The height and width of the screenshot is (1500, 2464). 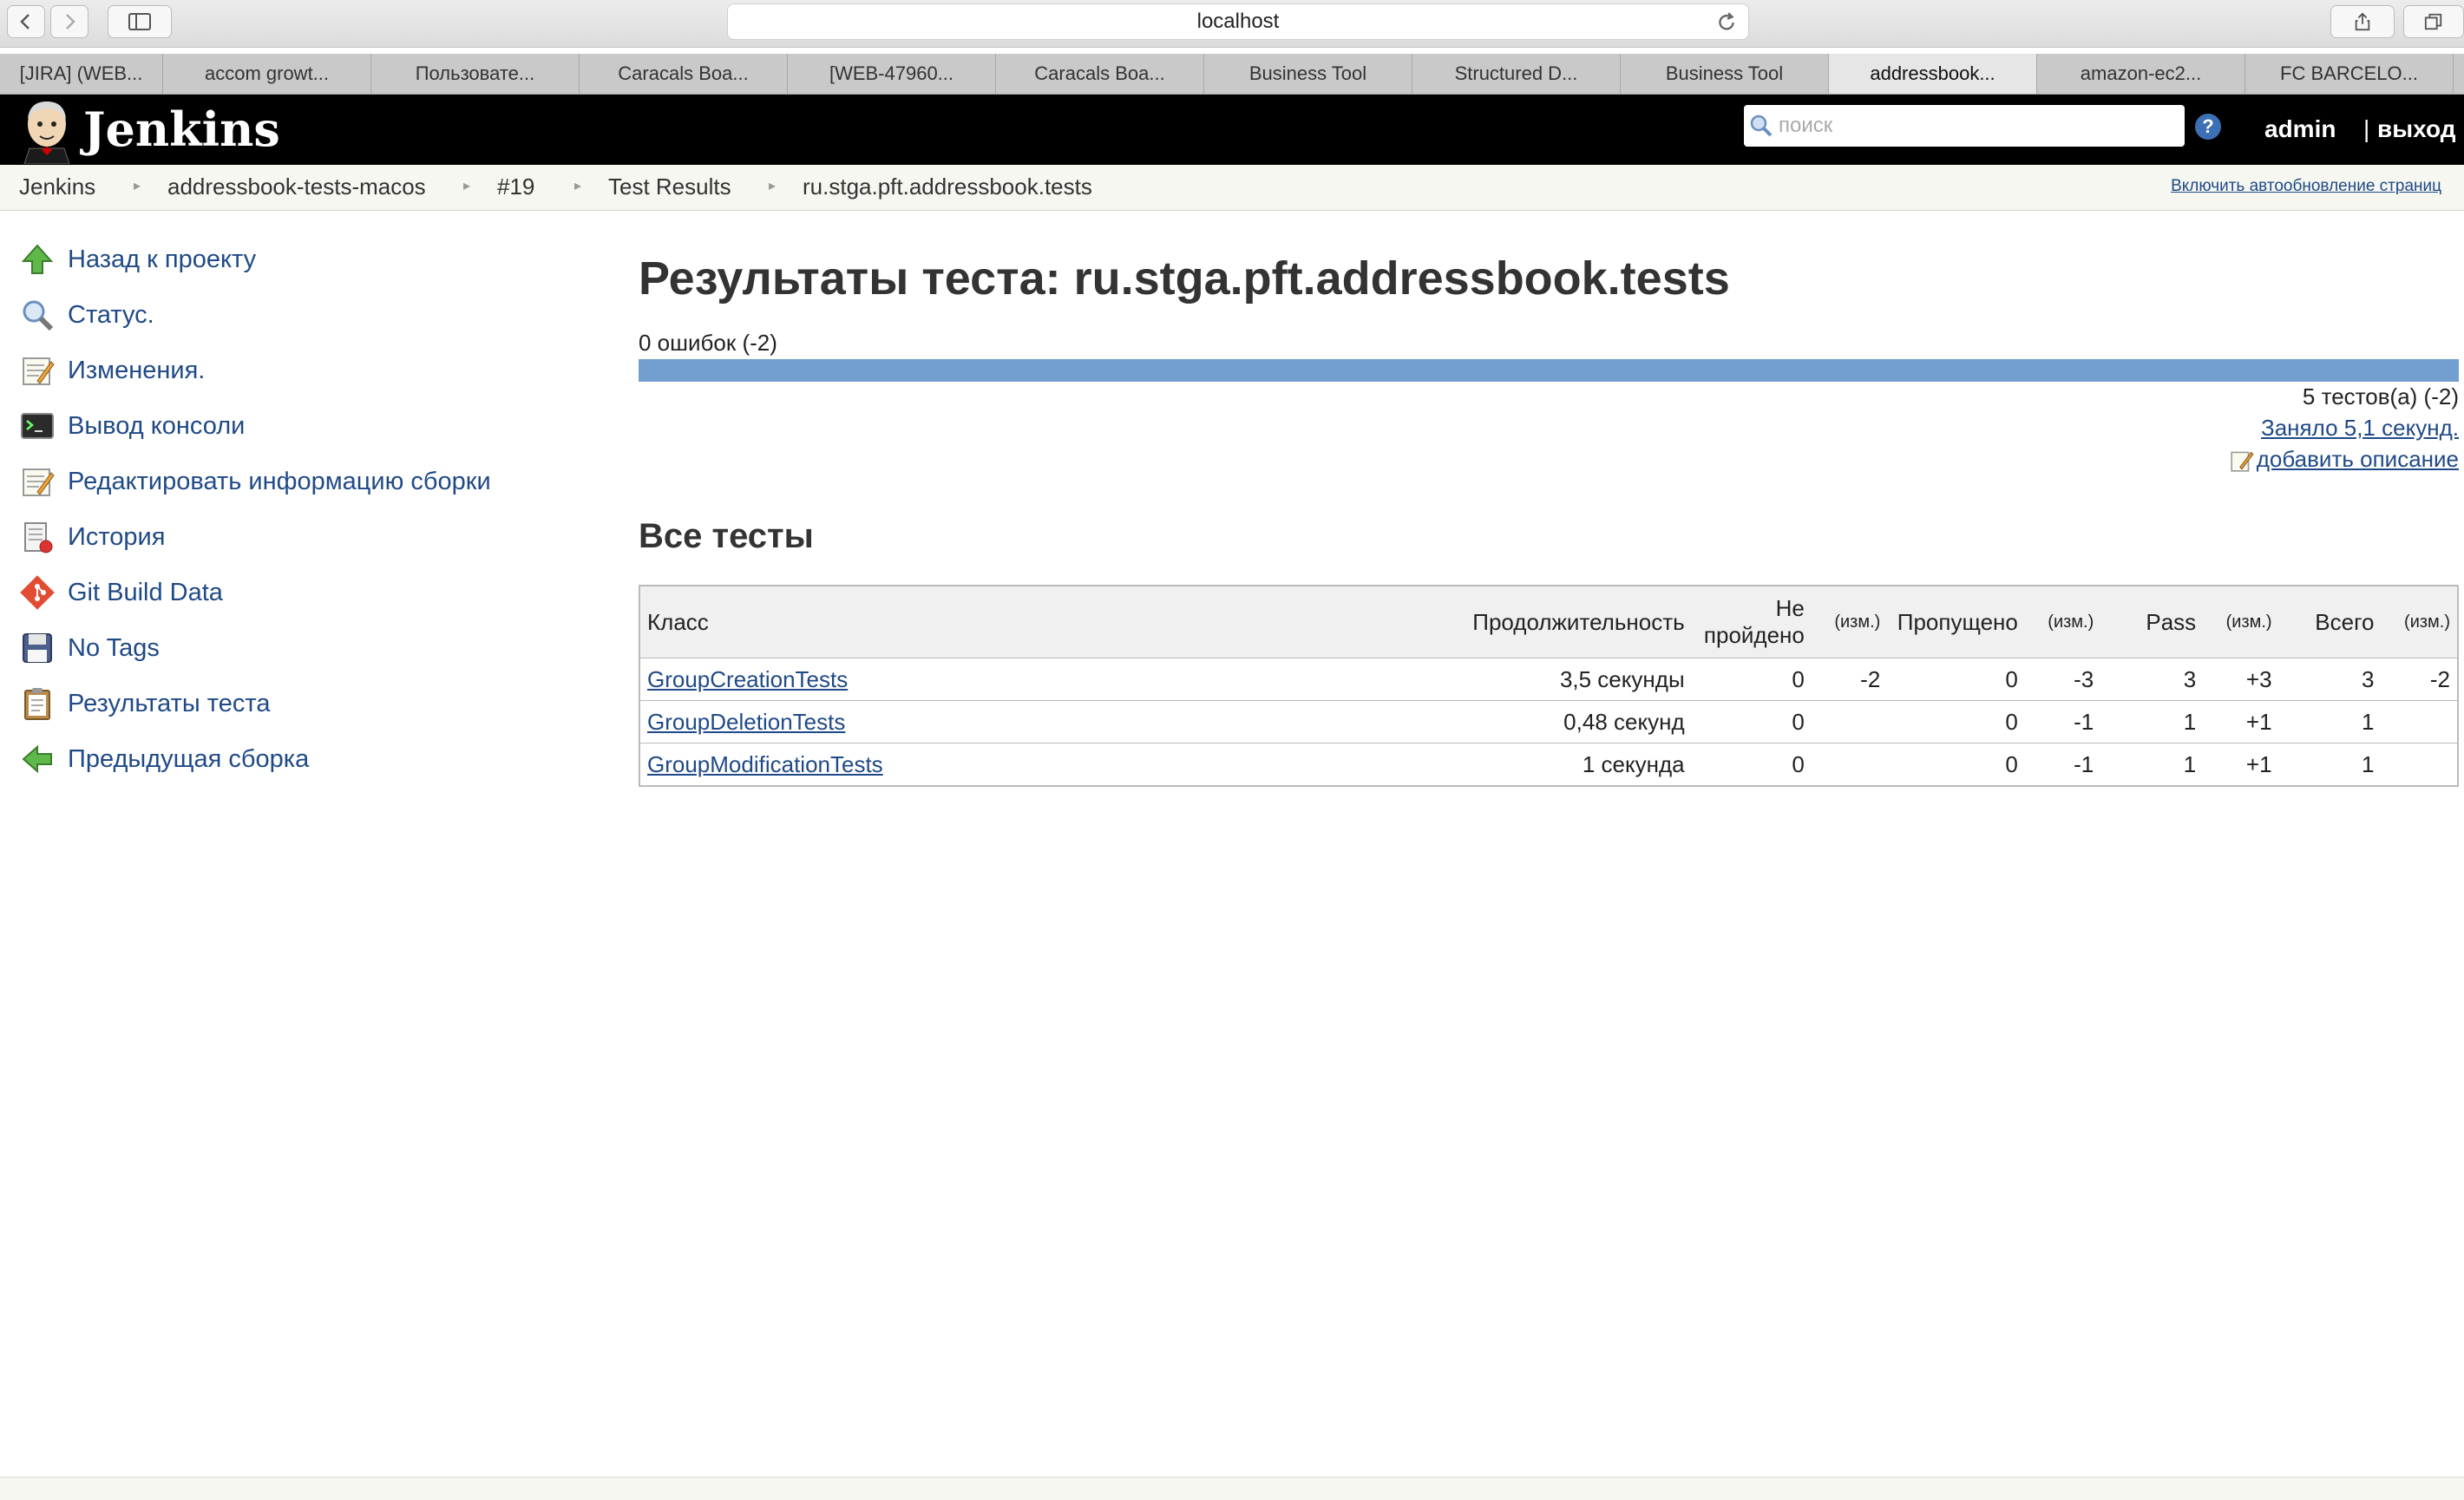 What do you see at coordinates (726, 536) in the screenshot?
I see `all-tests-heading: Все тесты` at bounding box center [726, 536].